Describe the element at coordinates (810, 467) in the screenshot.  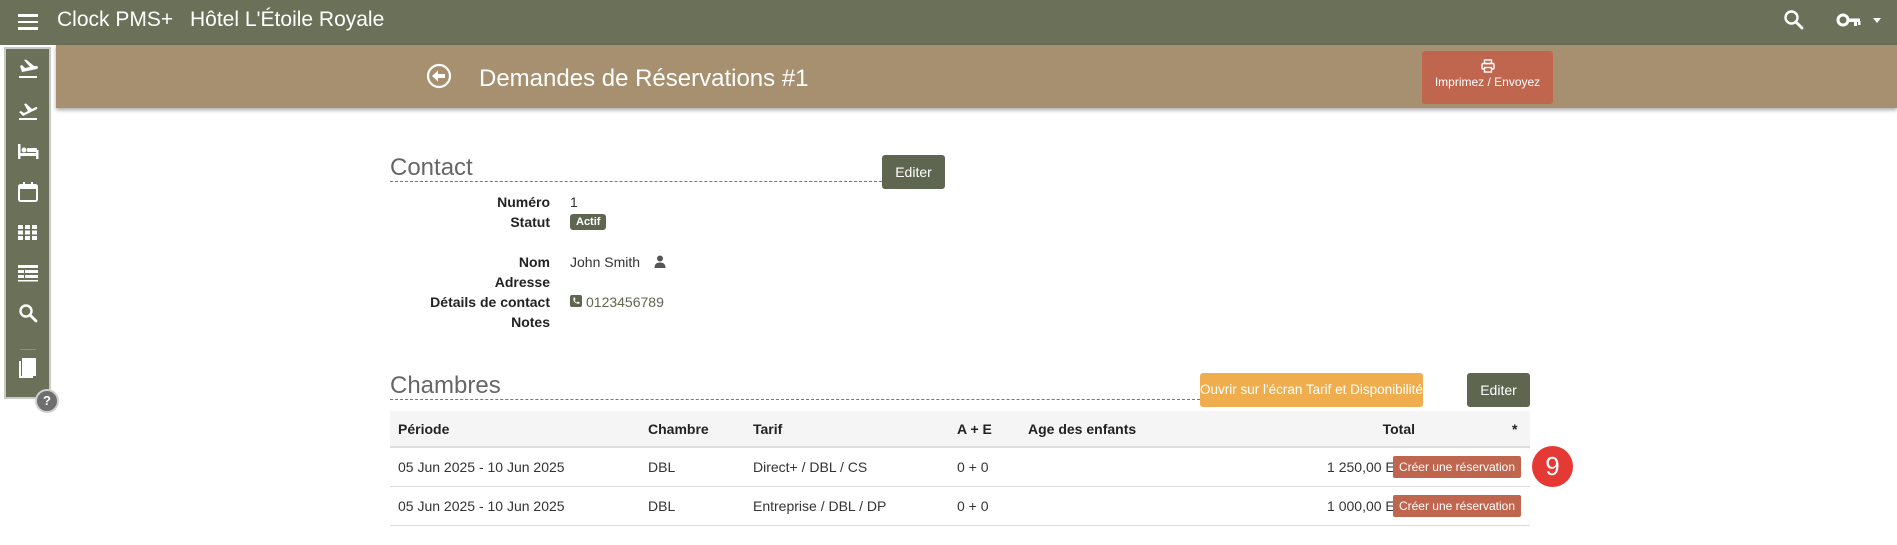
I see `row-tarif: Direct+ / DBL / CS` at that location.